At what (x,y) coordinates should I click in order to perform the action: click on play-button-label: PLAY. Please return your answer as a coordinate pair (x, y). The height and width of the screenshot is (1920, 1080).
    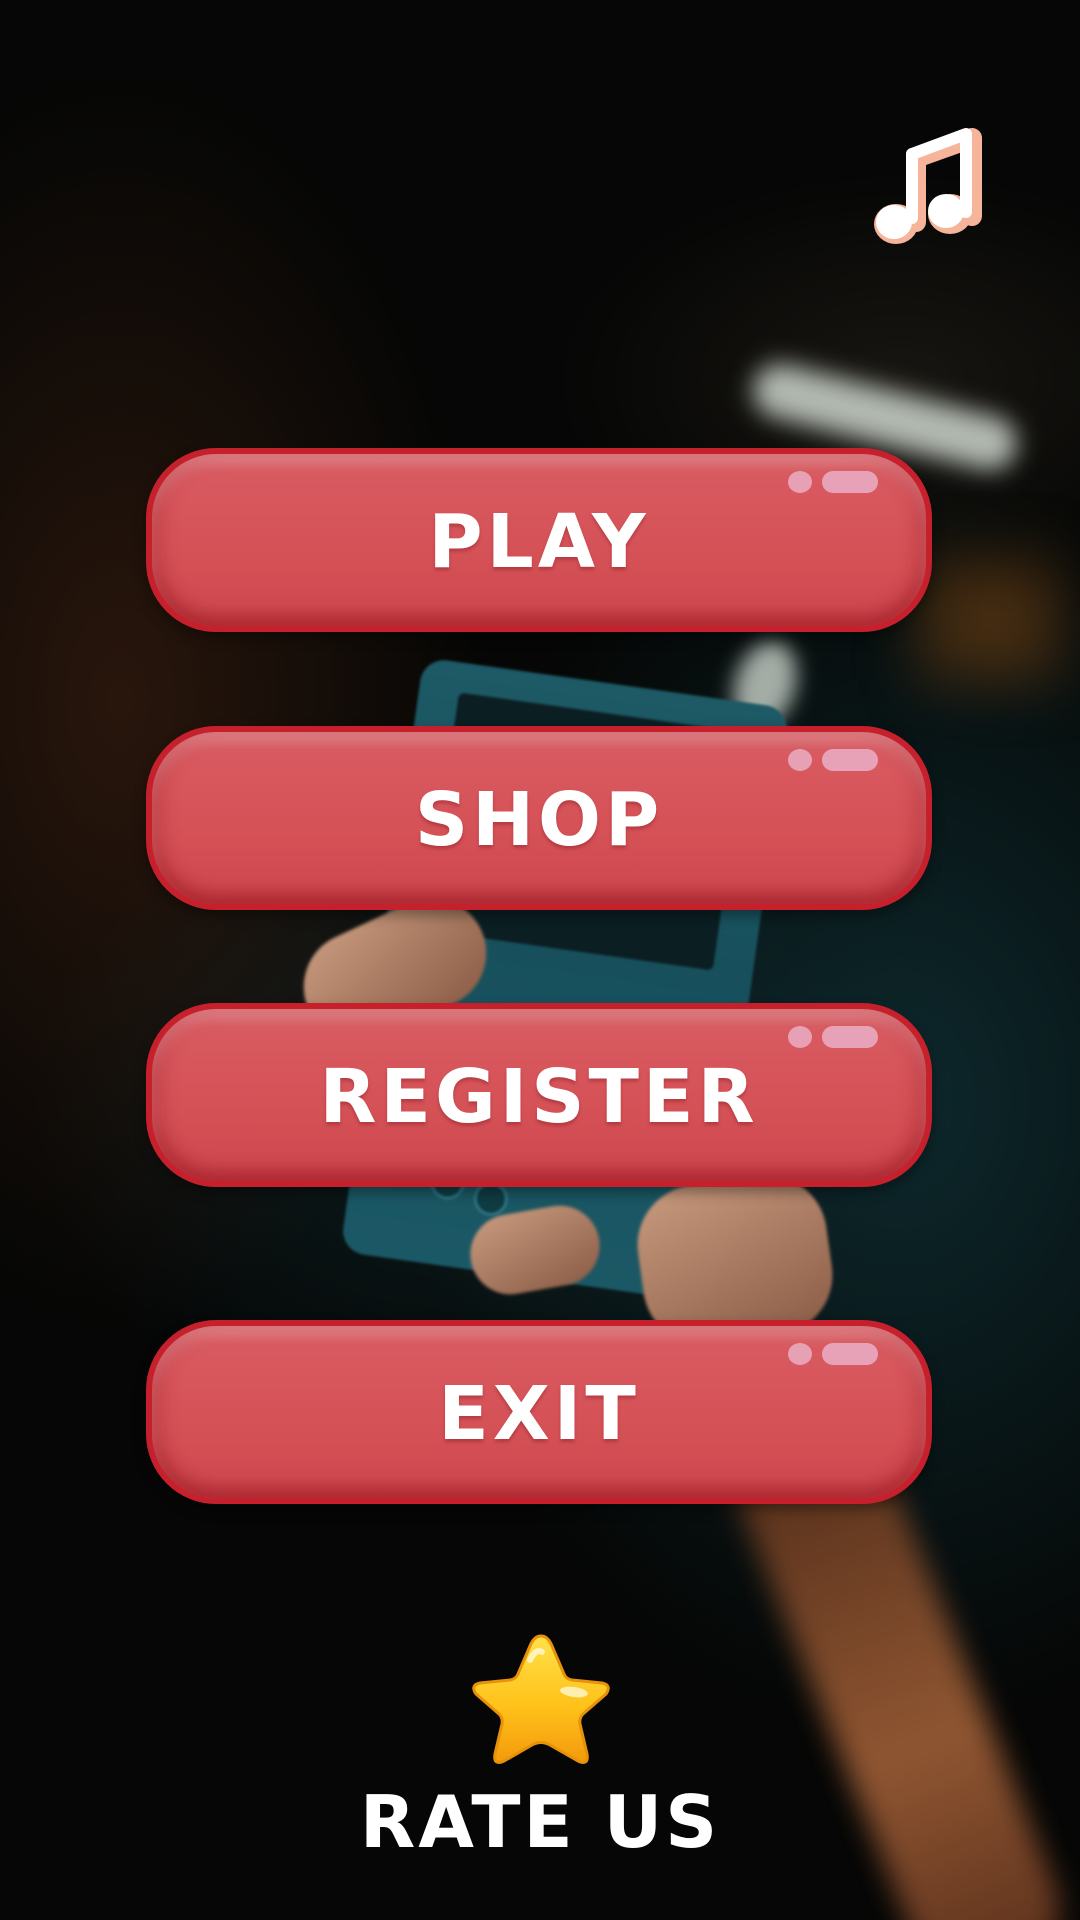
    Looking at the image, I should click on (539, 542).